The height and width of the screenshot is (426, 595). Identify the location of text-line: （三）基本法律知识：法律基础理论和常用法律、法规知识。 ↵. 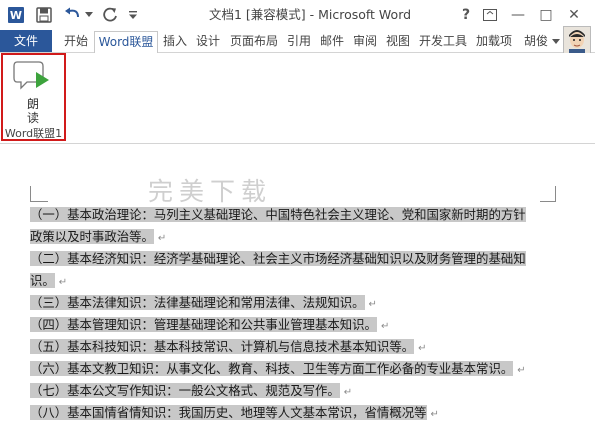
(300, 303).